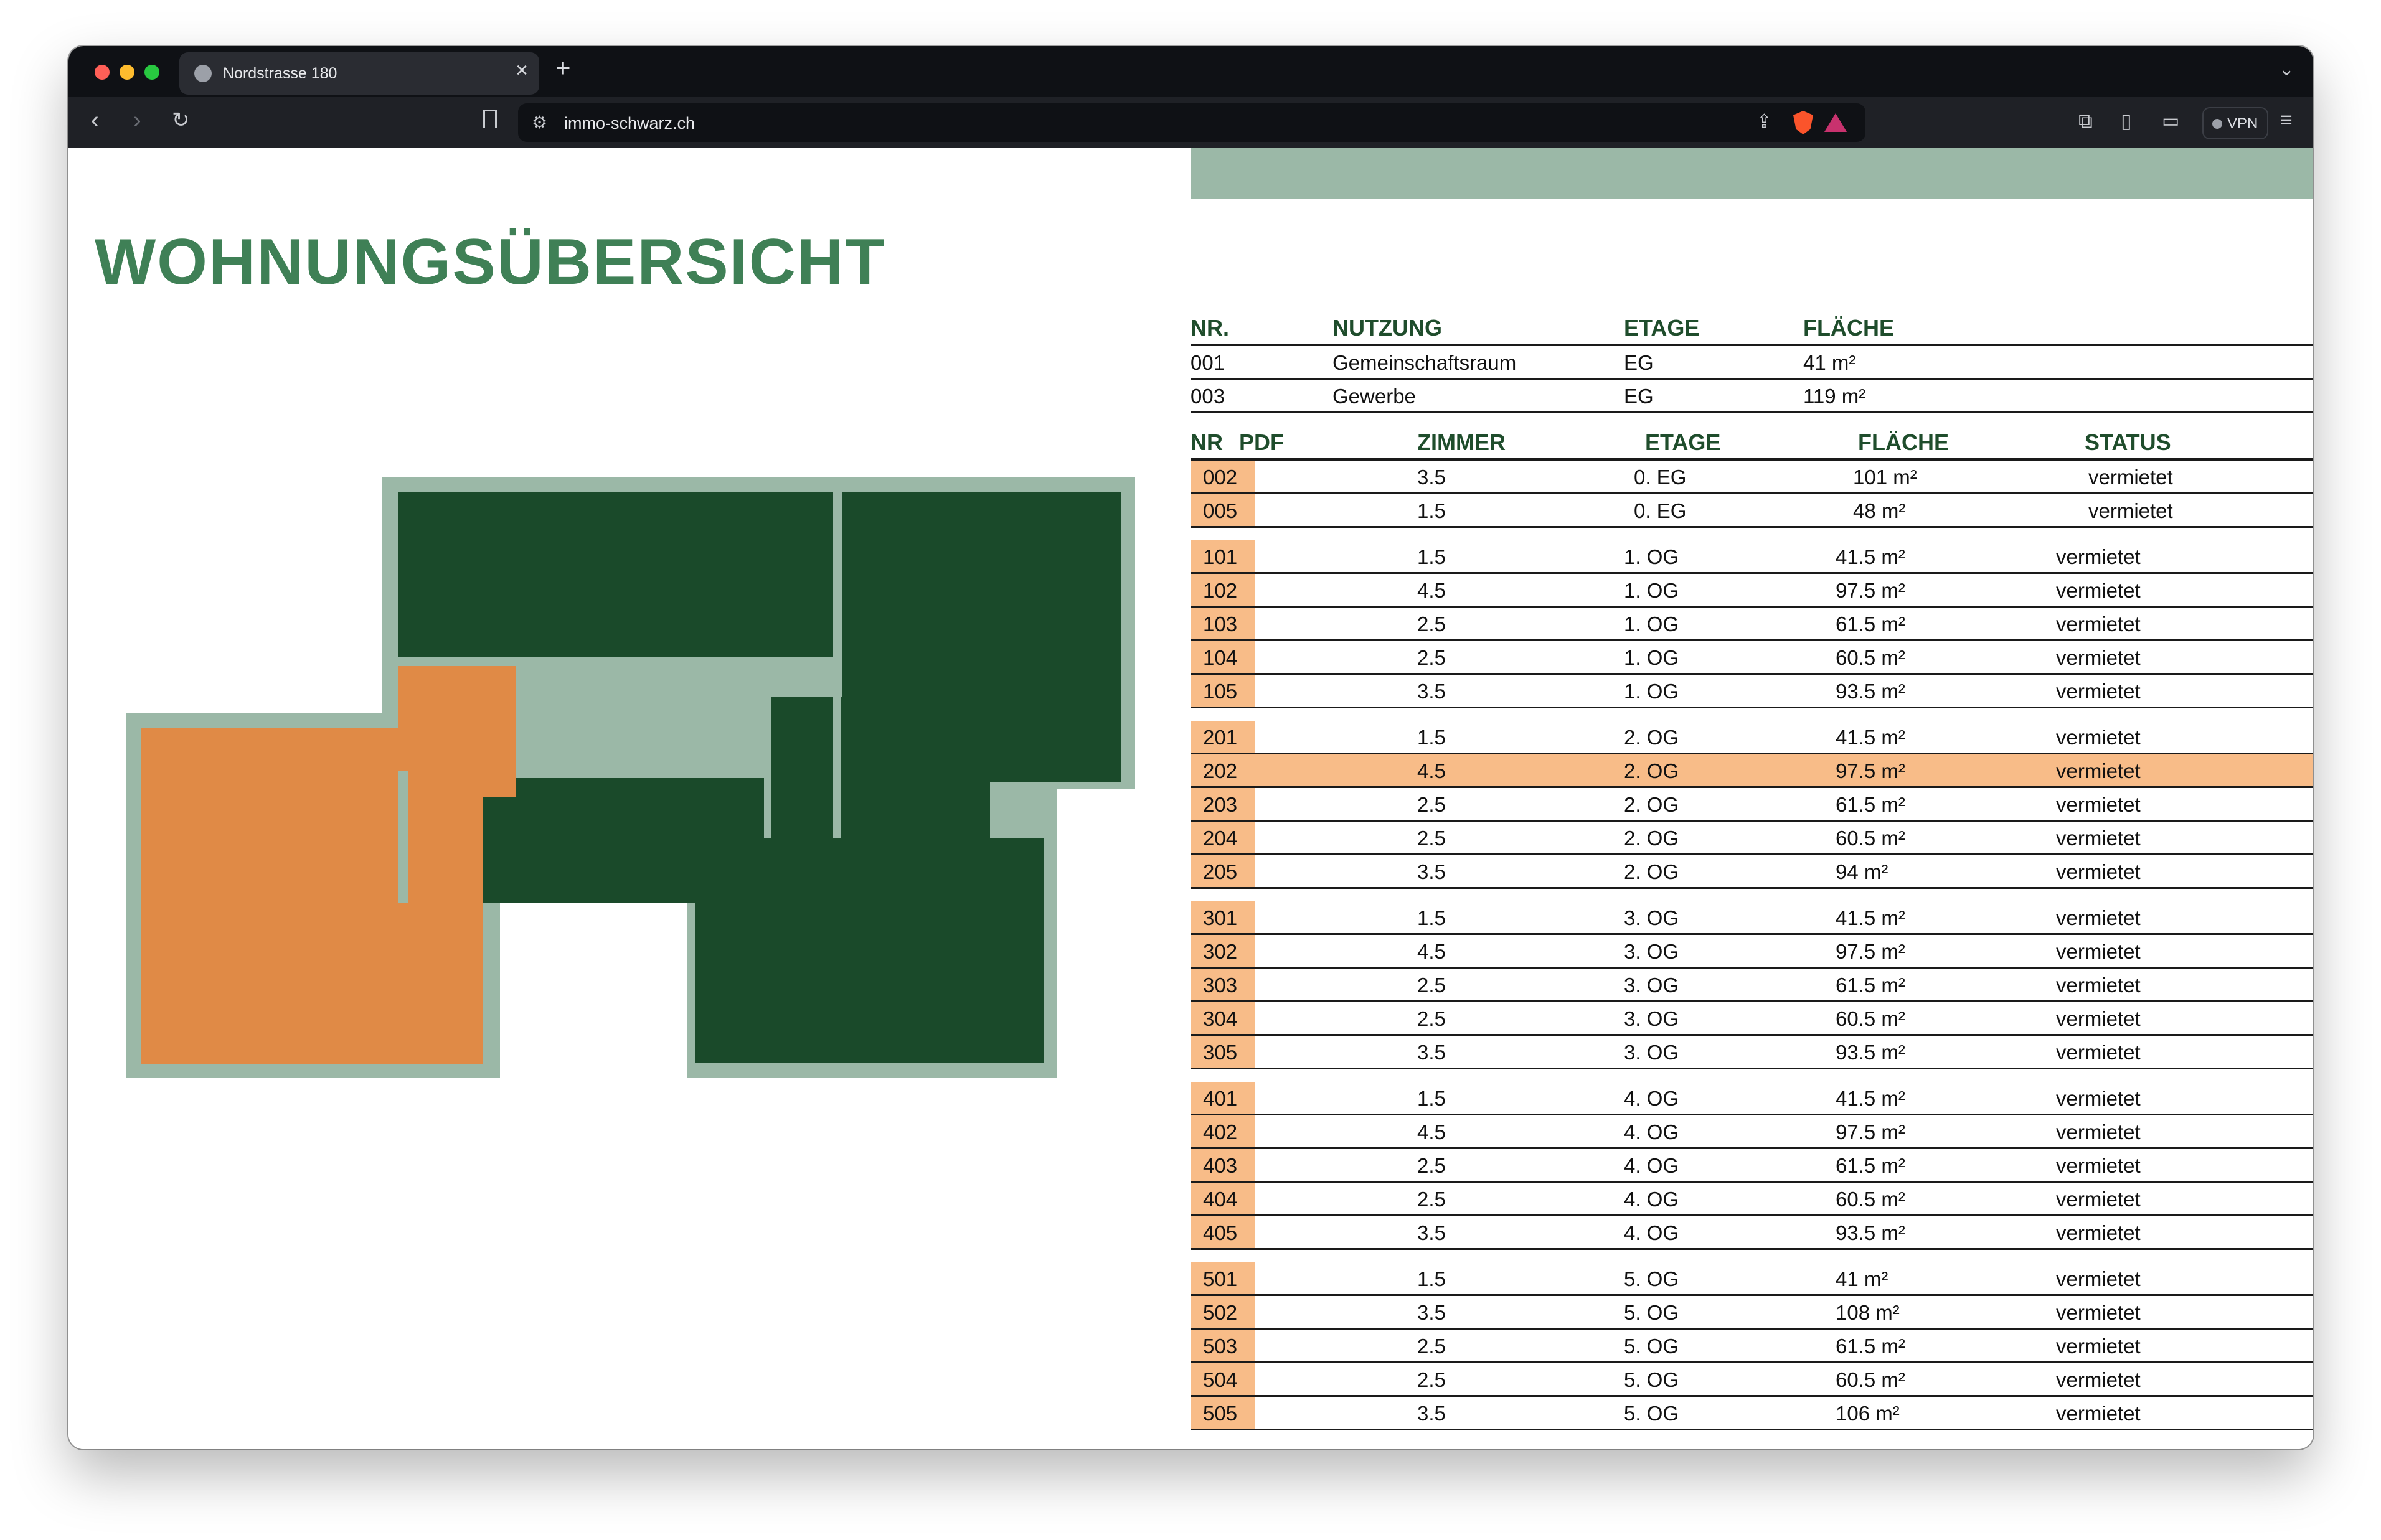 The width and height of the screenshot is (2381, 1540). Describe the element at coordinates (1751, 511) in the screenshot. I see `table-row: 005 1.5 0. EG 48 m² vermietet` at that location.